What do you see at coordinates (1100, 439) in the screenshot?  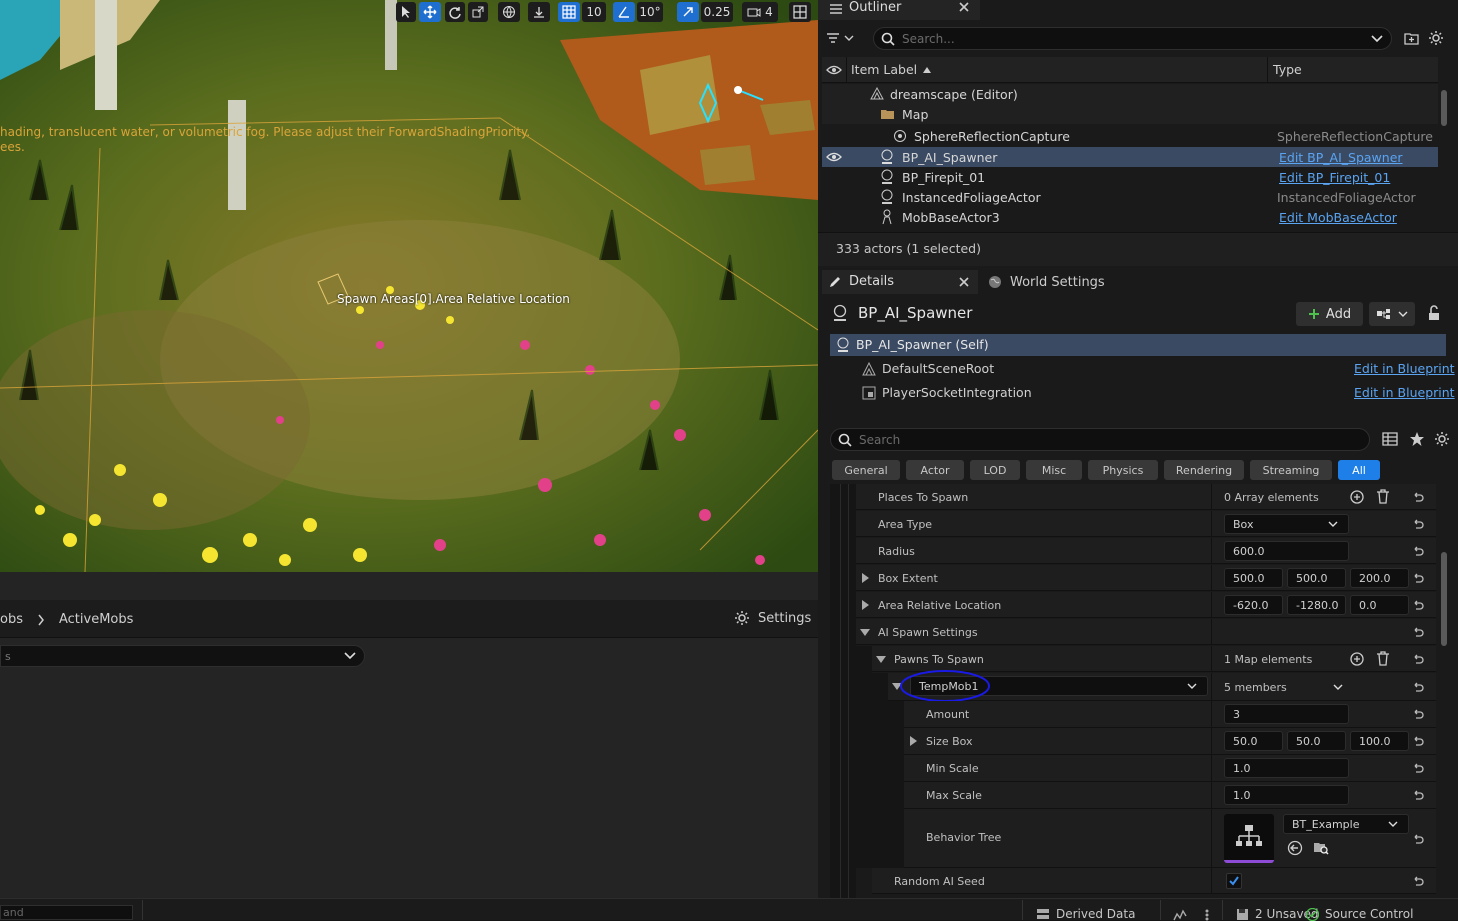 I see `details-search-input: Search` at bounding box center [1100, 439].